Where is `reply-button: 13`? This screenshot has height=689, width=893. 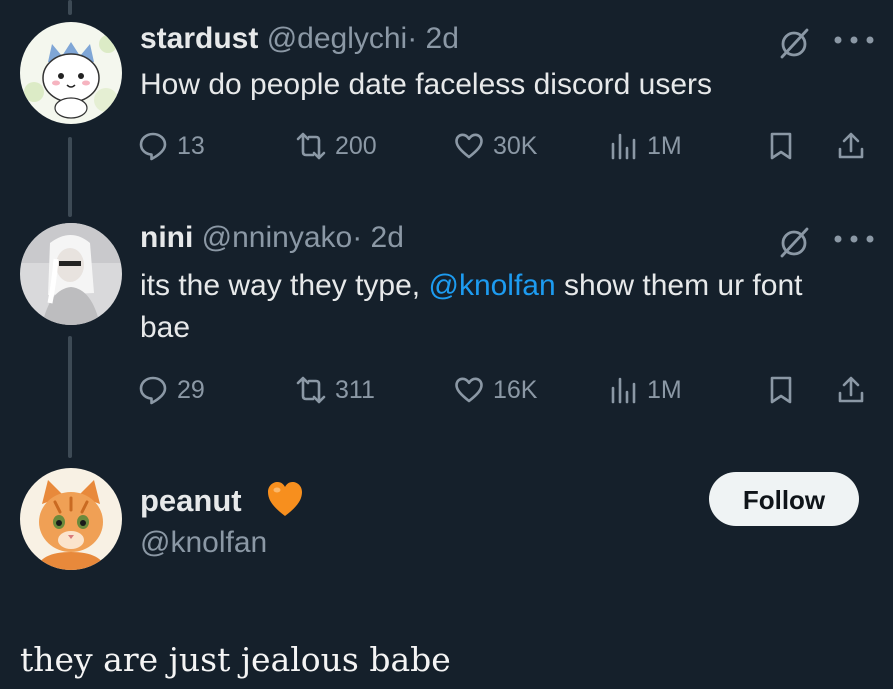 reply-button: 13 is located at coordinates (171, 146).